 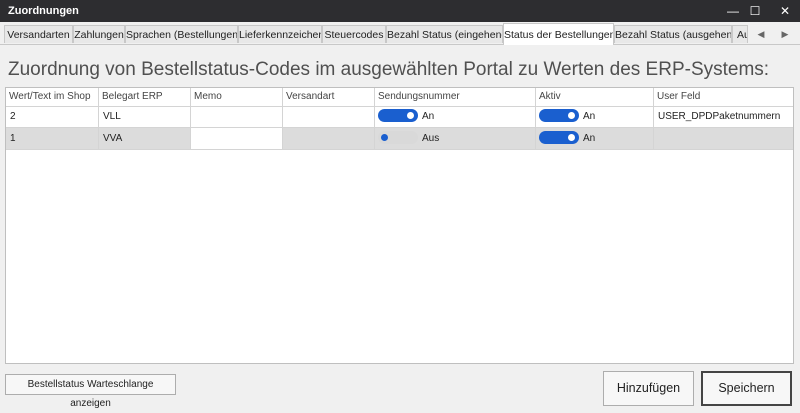 What do you see at coordinates (558, 34) in the screenshot?
I see `tab-status-der-bestellungen: Status der Bestellungen` at bounding box center [558, 34].